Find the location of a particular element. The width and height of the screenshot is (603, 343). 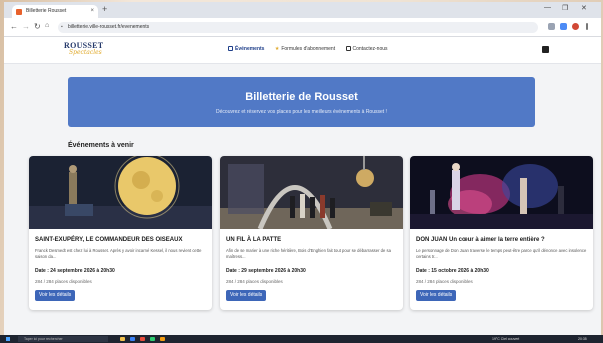

taskbar-search: Taper ici pour rechercher is located at coordinates (63, 339).